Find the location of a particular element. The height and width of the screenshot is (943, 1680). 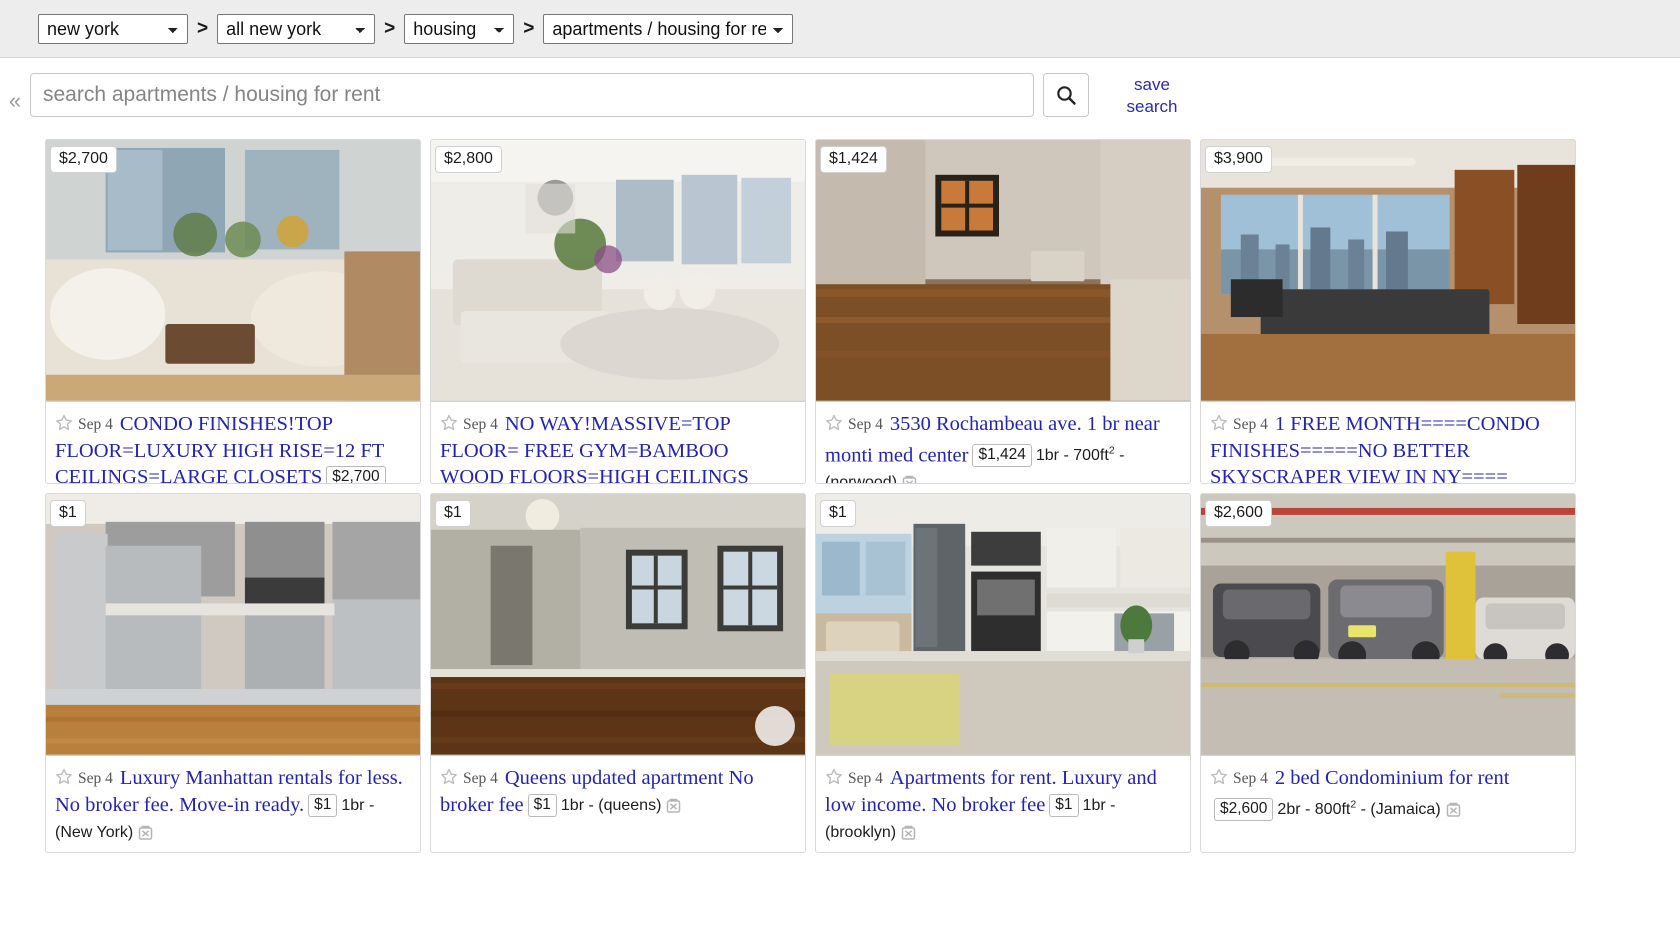

listing-price: $2,600 is located at coordinates (1244, 810).